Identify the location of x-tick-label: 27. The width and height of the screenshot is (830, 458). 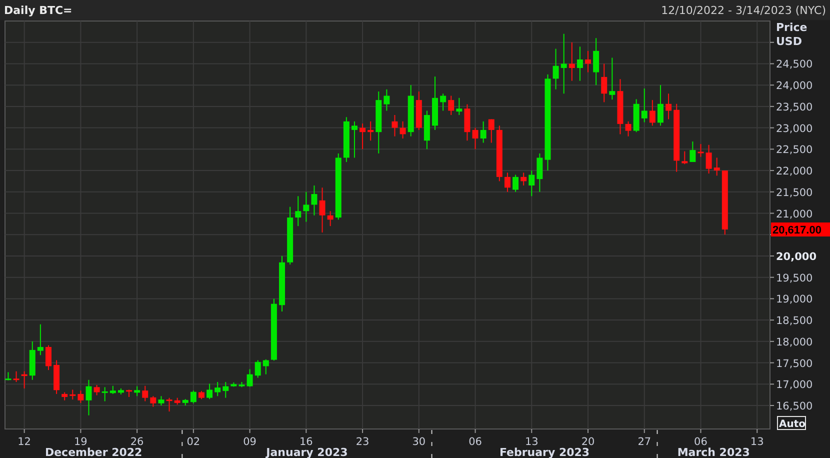
(645, 442).